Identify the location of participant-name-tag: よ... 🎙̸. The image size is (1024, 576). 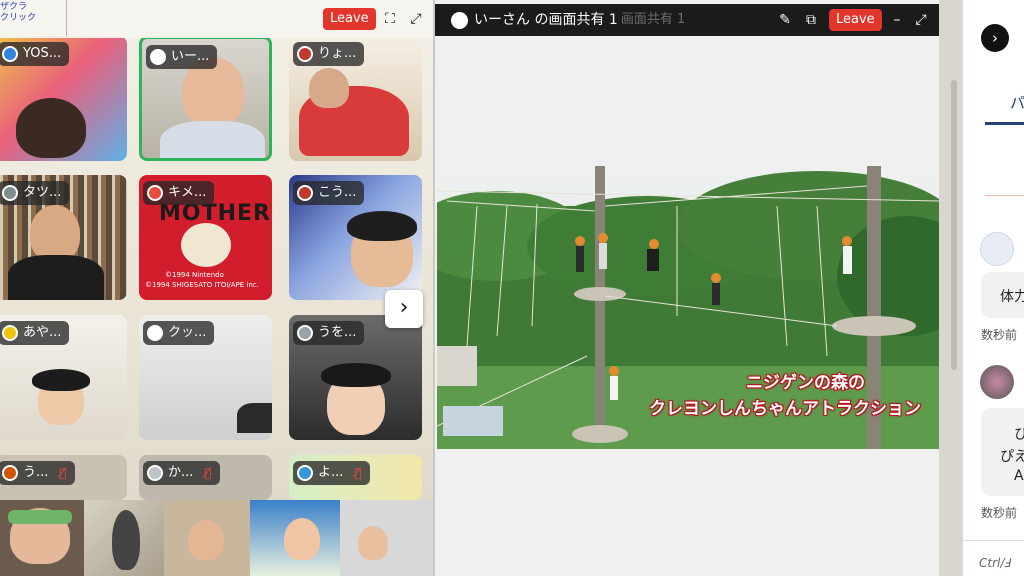
(331, 473).